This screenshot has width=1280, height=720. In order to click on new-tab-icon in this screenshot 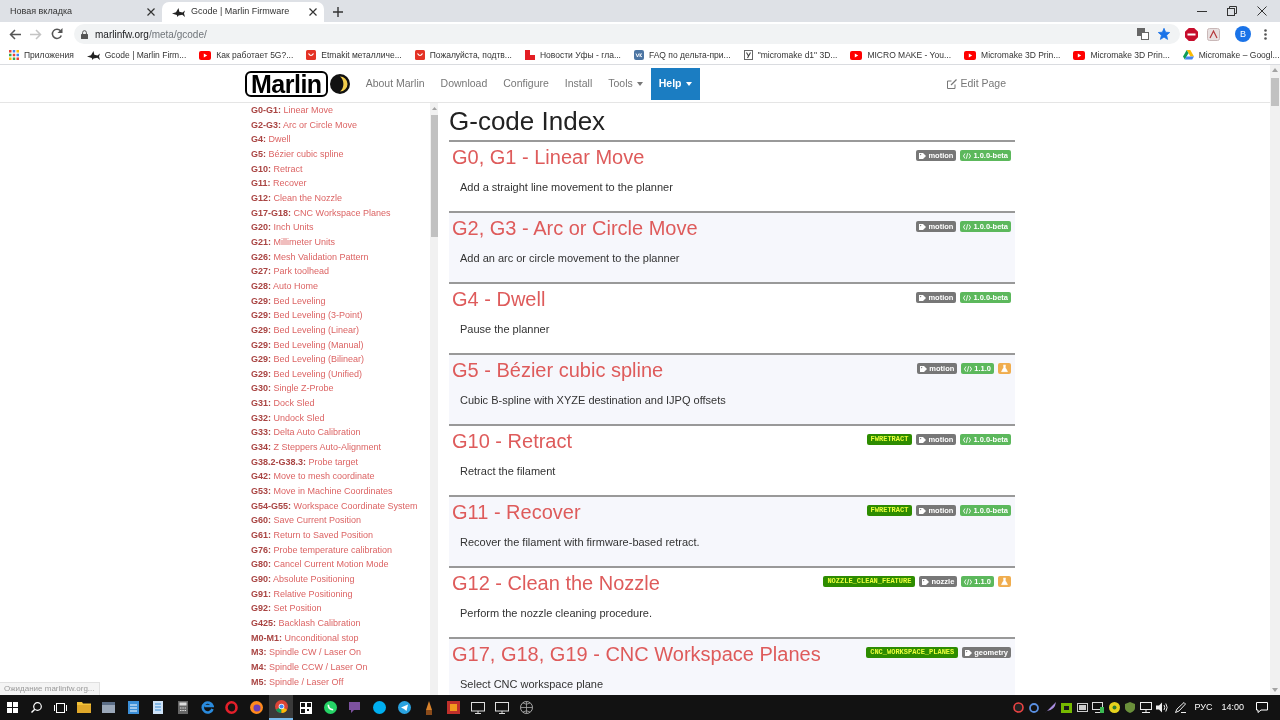, I will do `click(338, 12)`.